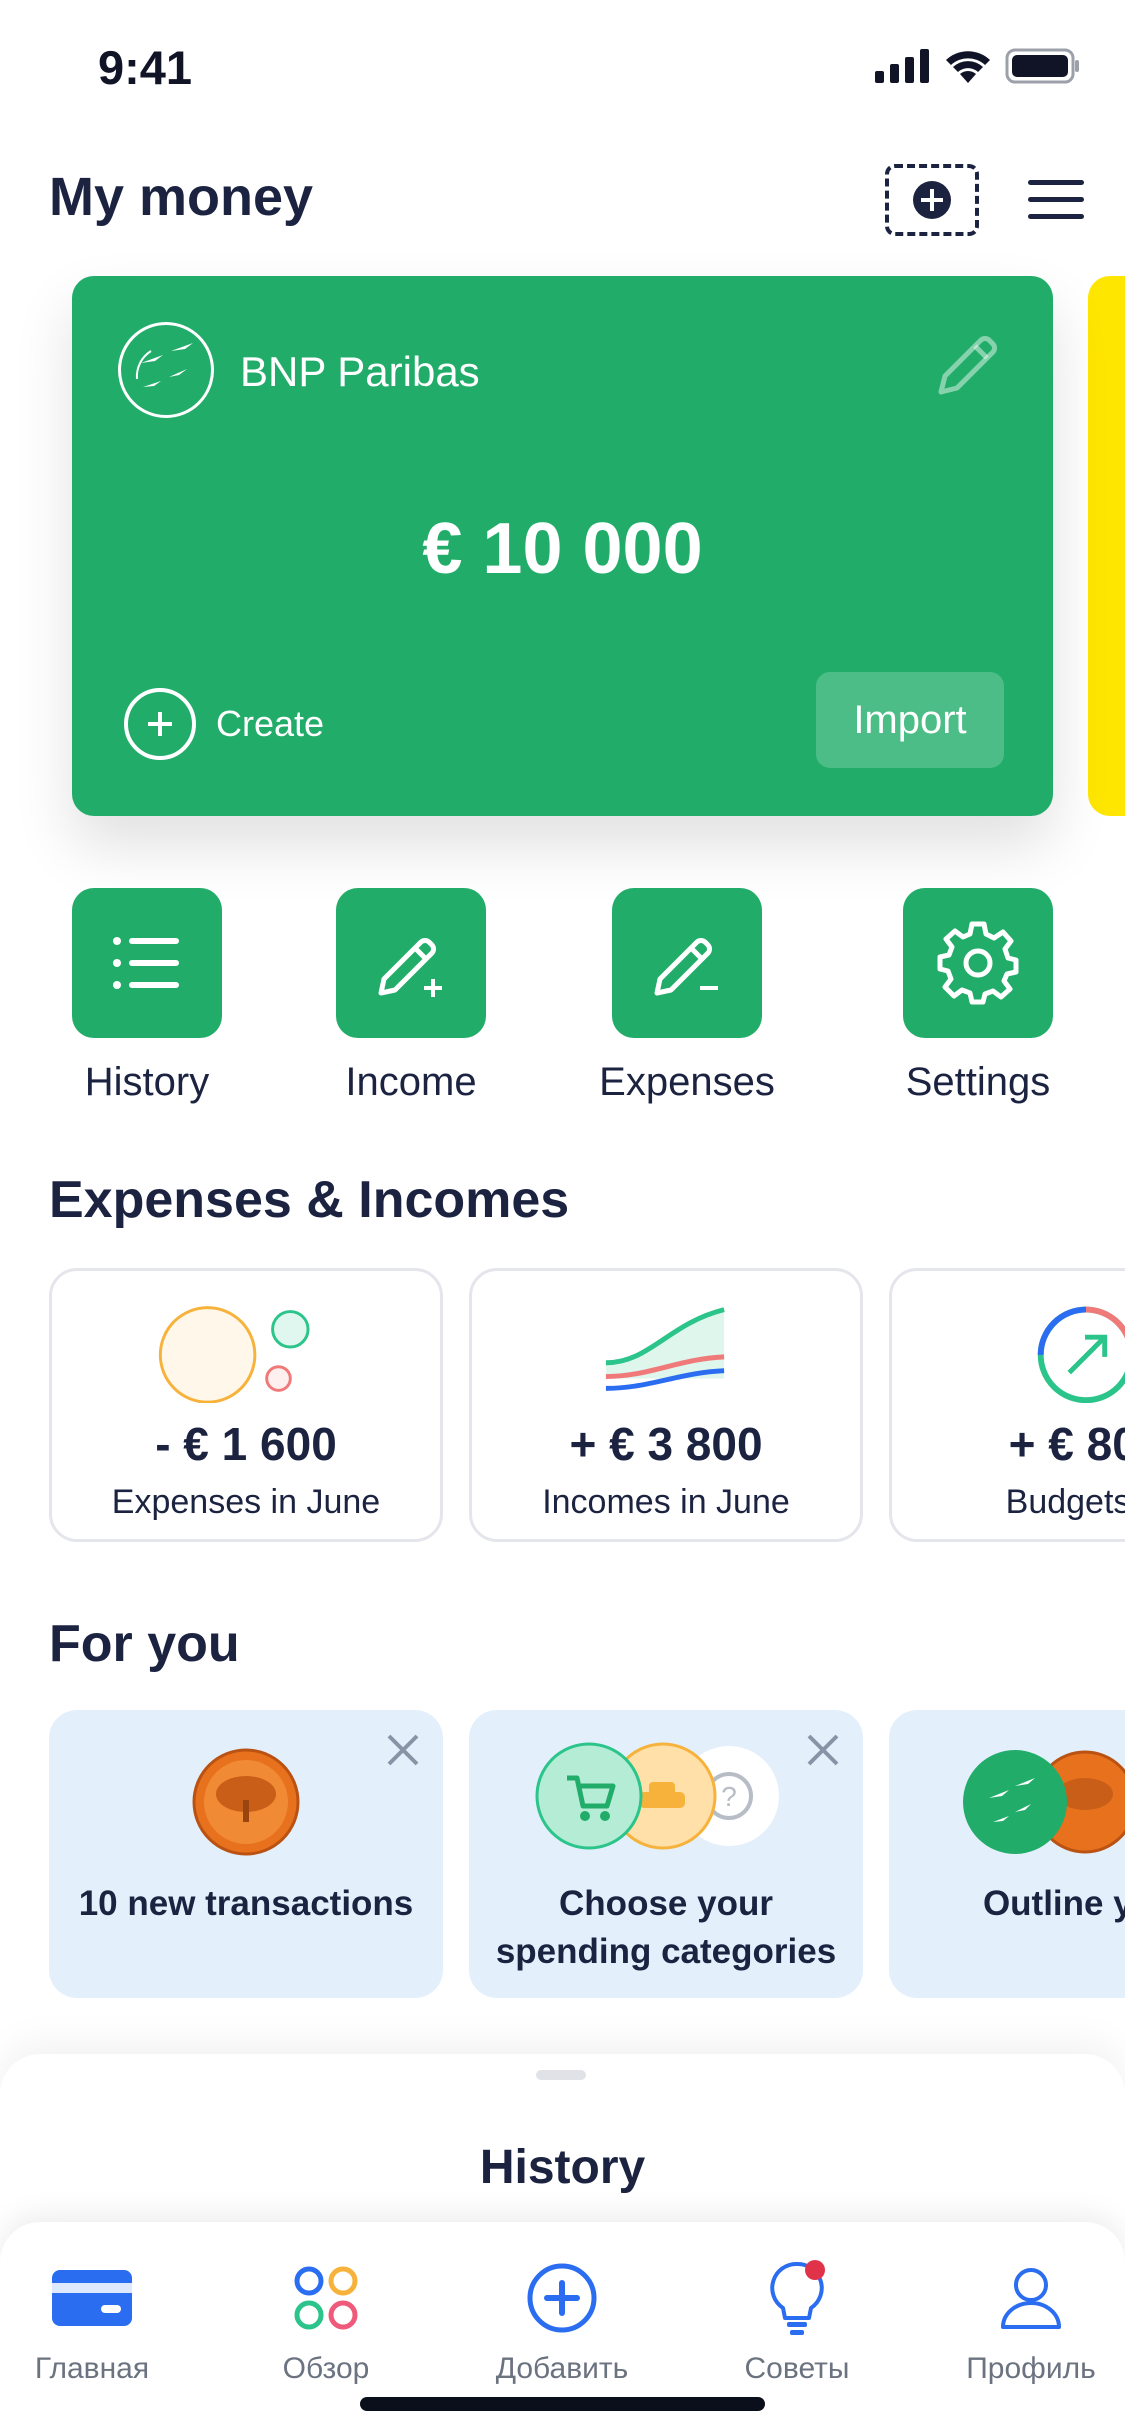 The image size is (1125, 2436). I want to click on expenses-tile, so click(687, 963).